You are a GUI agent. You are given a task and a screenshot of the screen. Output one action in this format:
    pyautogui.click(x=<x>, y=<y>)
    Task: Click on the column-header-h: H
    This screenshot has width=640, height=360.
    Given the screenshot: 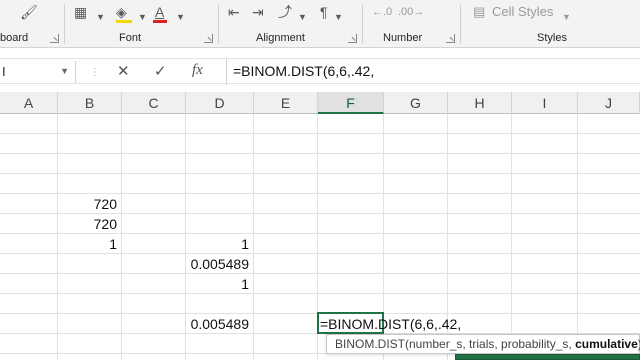 What is the action you would take?
    pyautogui.click(x=480, y=103)
    